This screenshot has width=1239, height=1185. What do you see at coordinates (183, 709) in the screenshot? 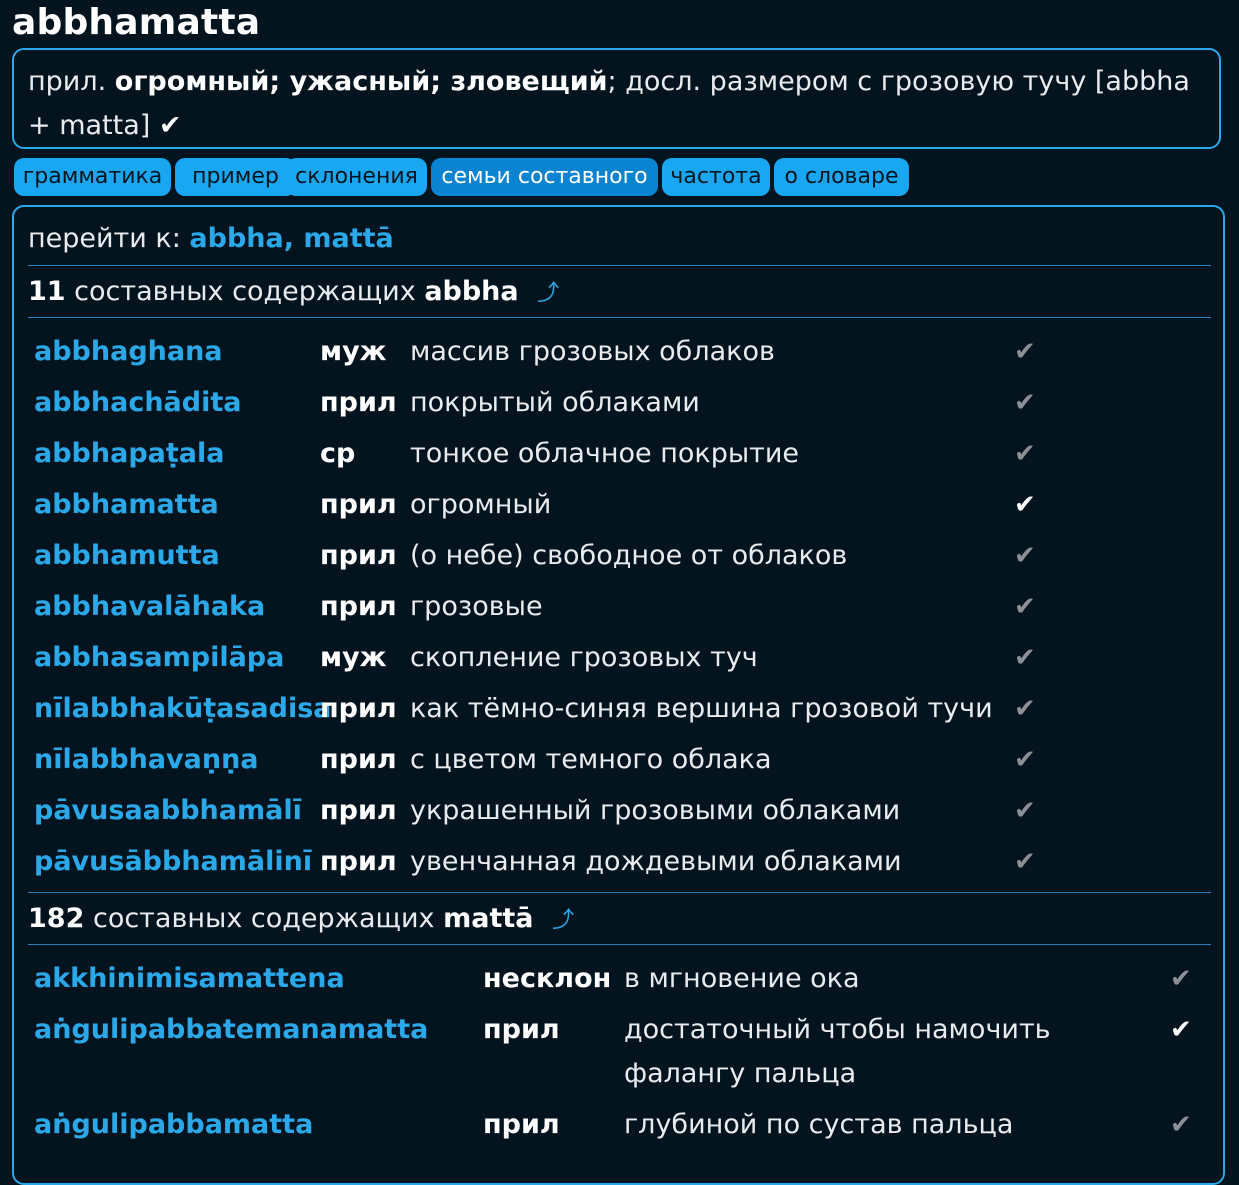
I see `compound-word-link: nīlabbhakūṭasadisa` at bounding box center [183, 709].